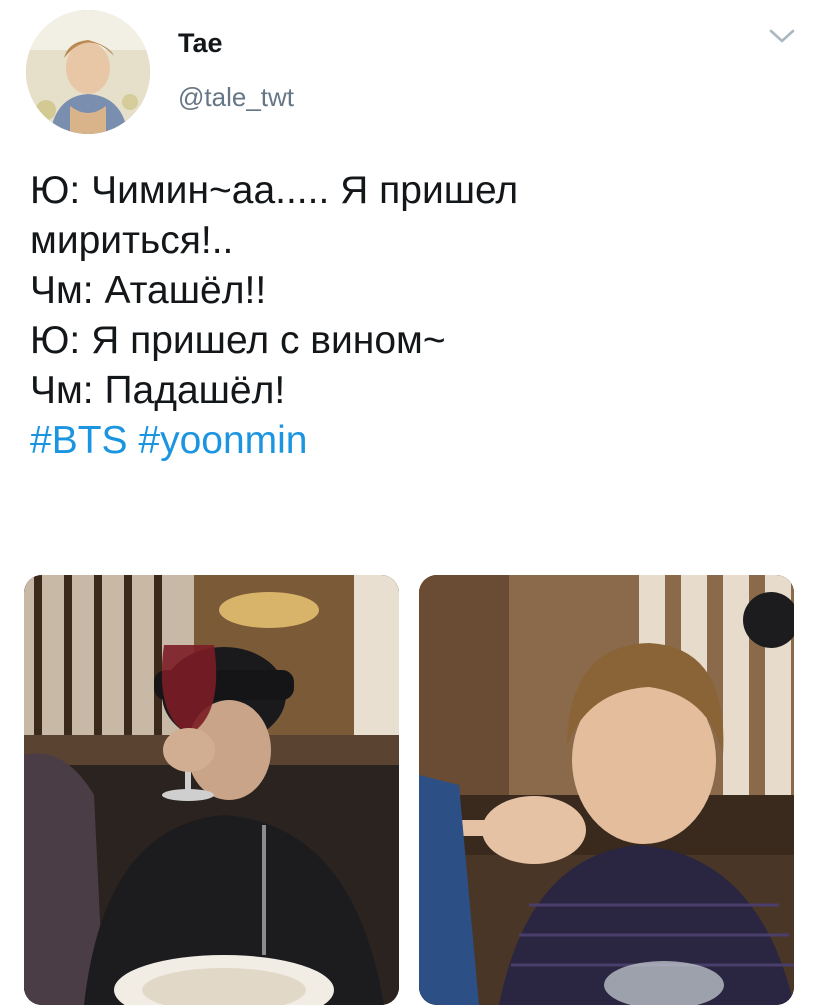 This screenshot has width=818, height=1006. What do you see at coordinates (132, 240) in the screenshot?
I see `tweet-text-line: мириться!..` at bounding box center [132, 240].